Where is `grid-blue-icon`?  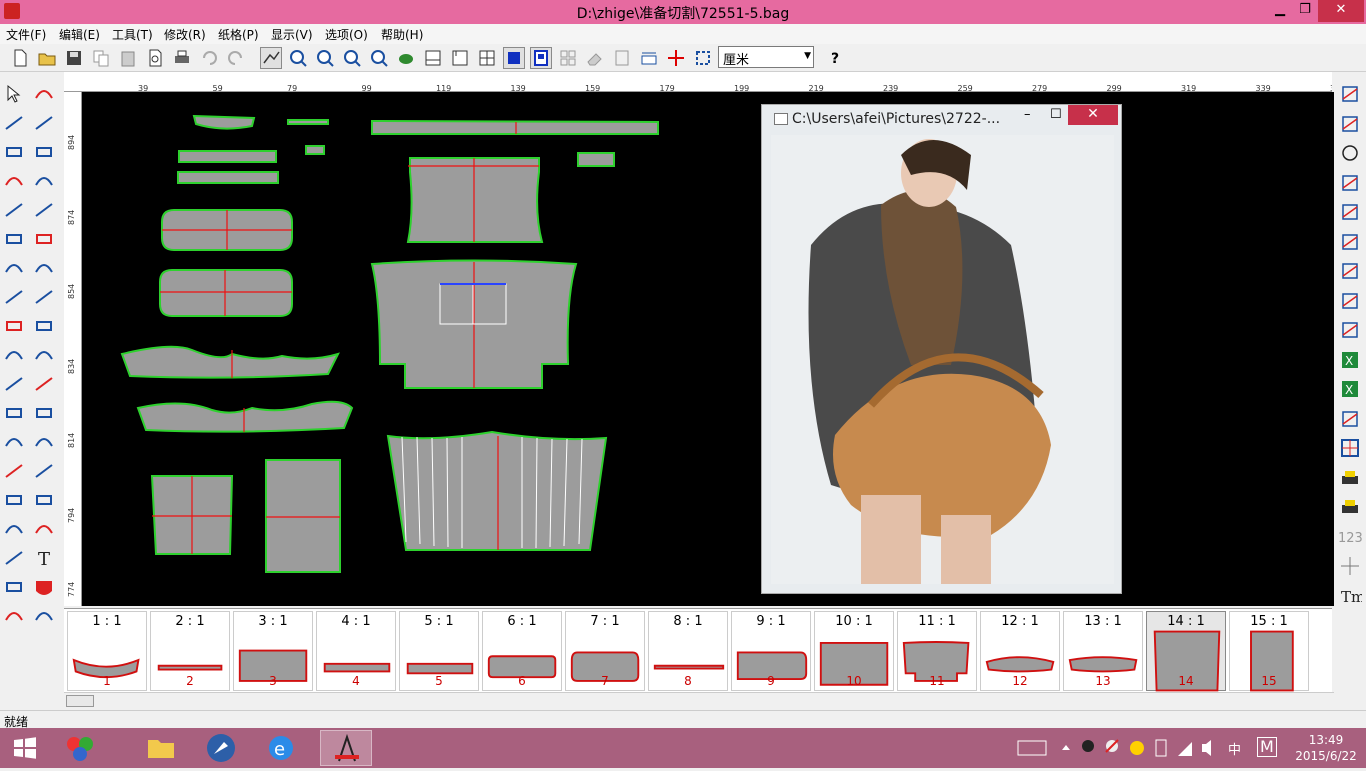 grid-blue-icon is located at coordinates (1351, 449).